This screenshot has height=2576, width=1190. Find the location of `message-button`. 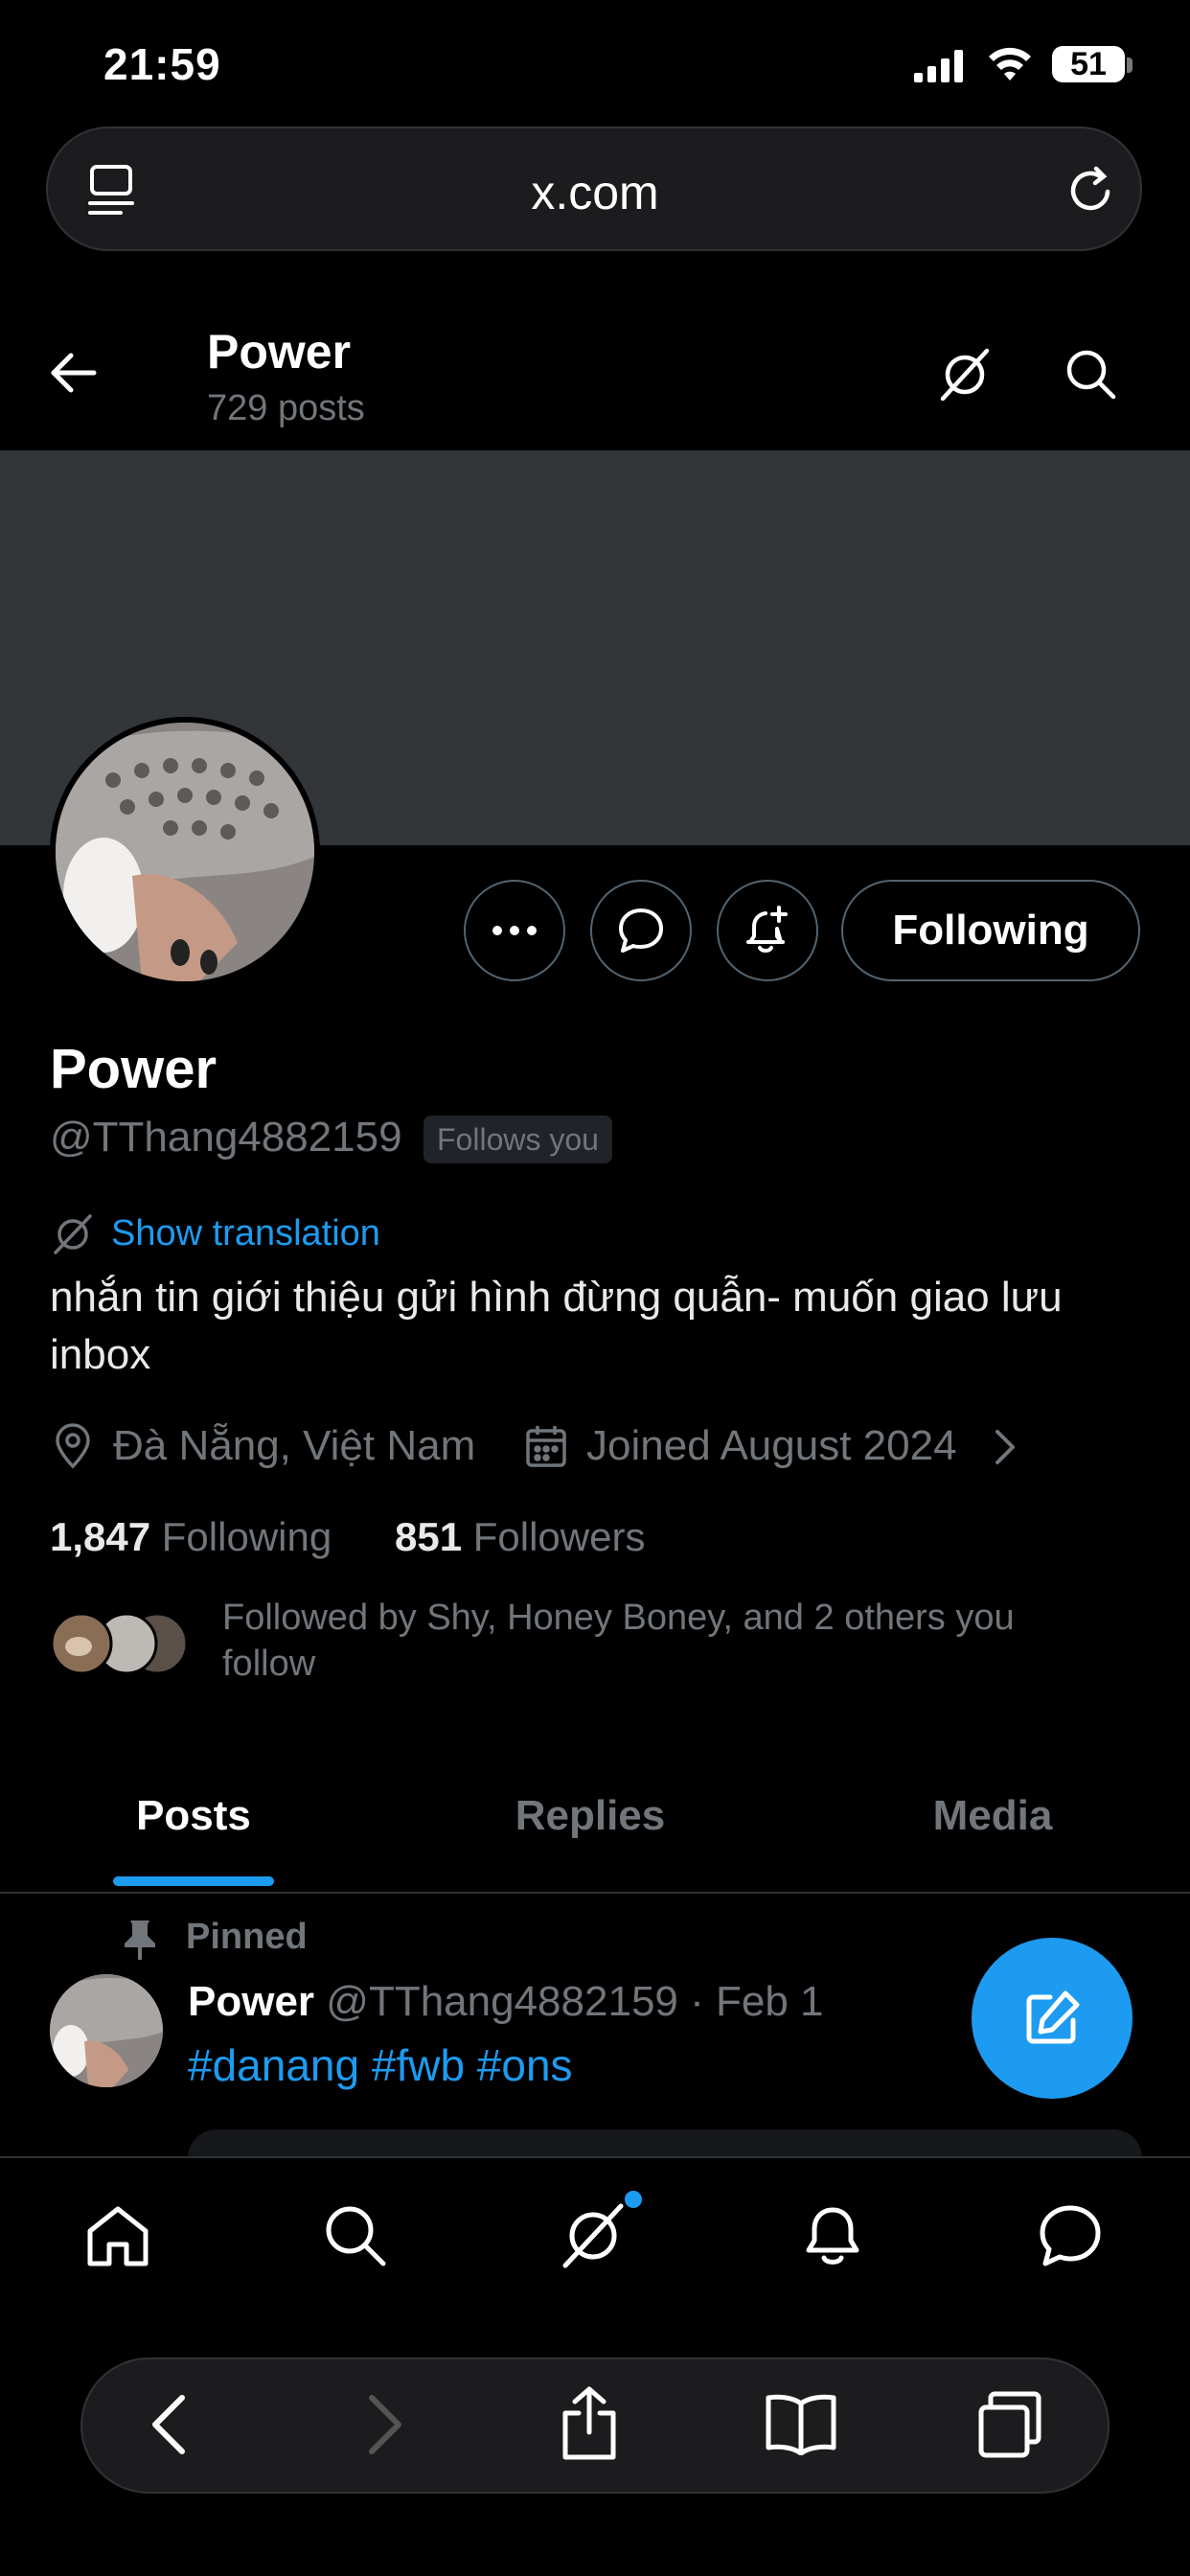

message-button is located at coordinates (641, 930).